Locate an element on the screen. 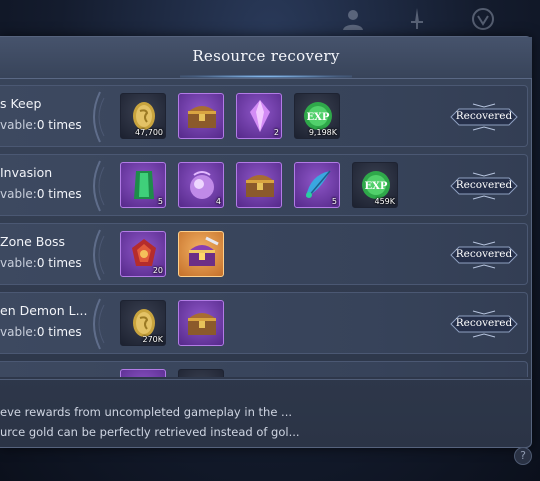 Image resolution: width=540 pixels, height=481 pixels. green-gem-icon is located at coordinates (144, 185).